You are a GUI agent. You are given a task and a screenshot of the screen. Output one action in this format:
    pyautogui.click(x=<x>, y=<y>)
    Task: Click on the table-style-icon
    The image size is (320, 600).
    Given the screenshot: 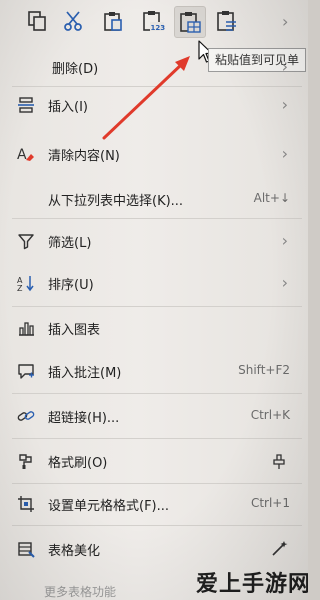 What is the action you would take?
    pyautogui.click(x=26, y=550)
    